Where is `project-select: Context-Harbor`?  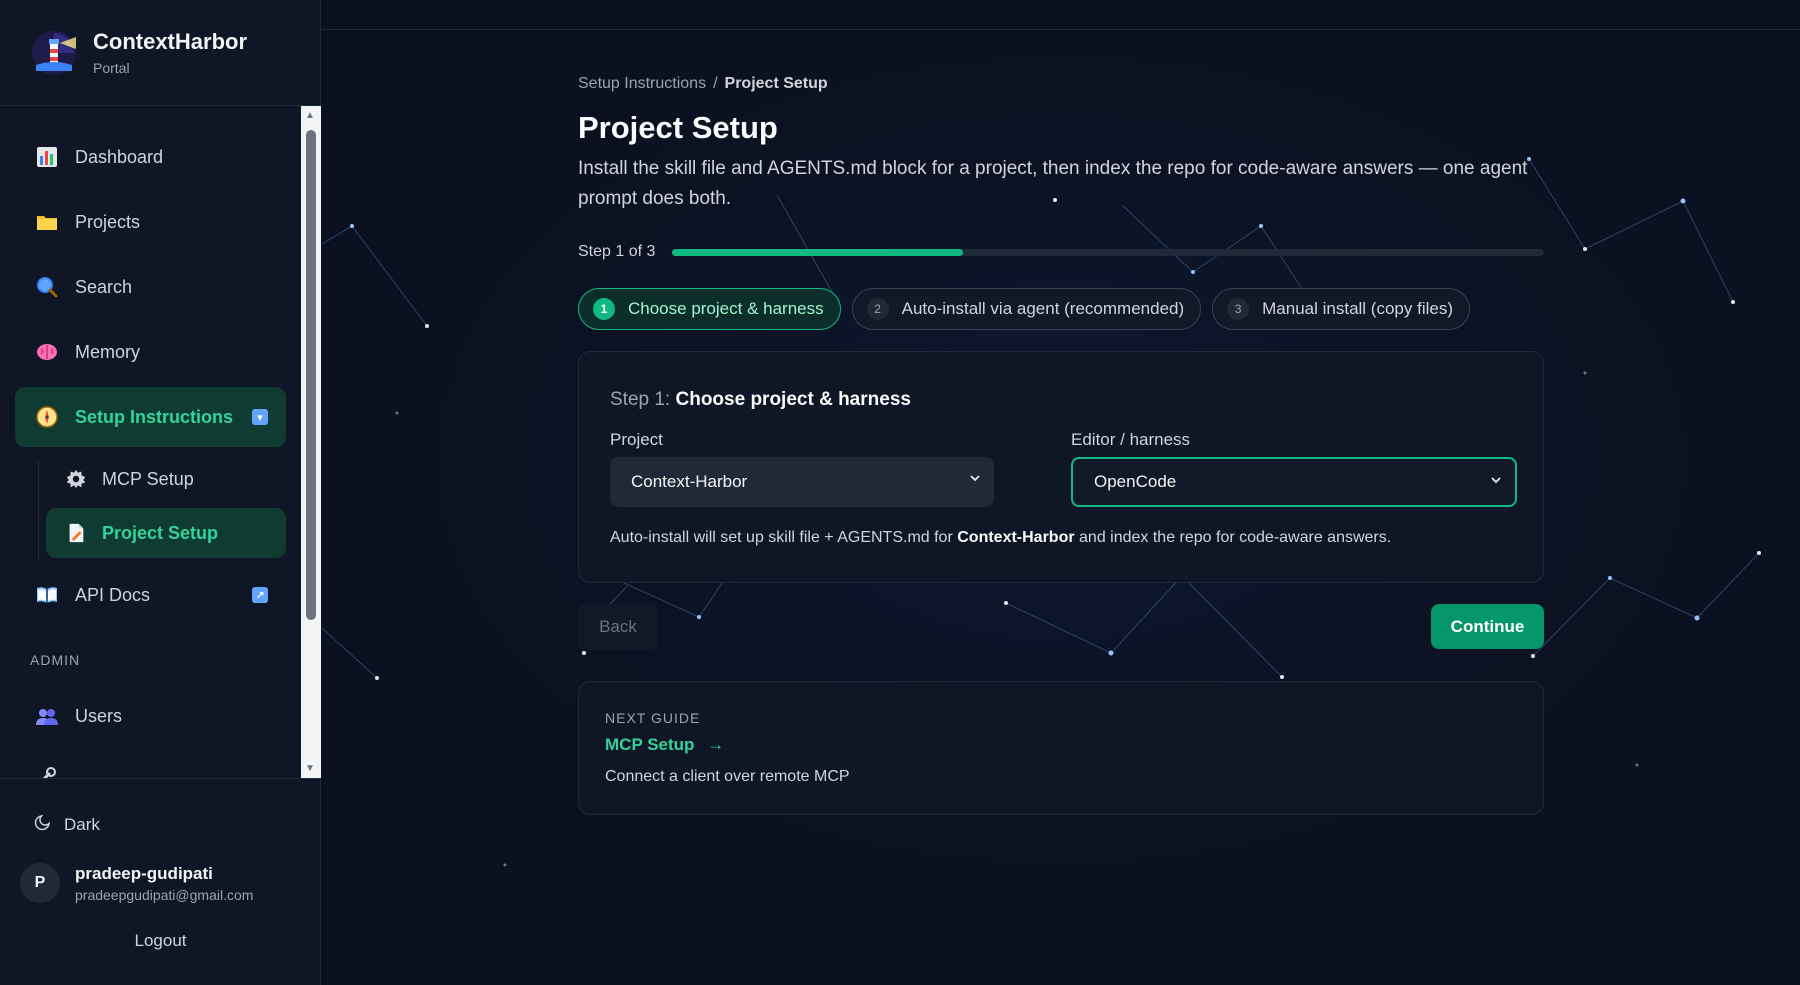
project-select: Context-Harbor is located at coordinates (802, 482).